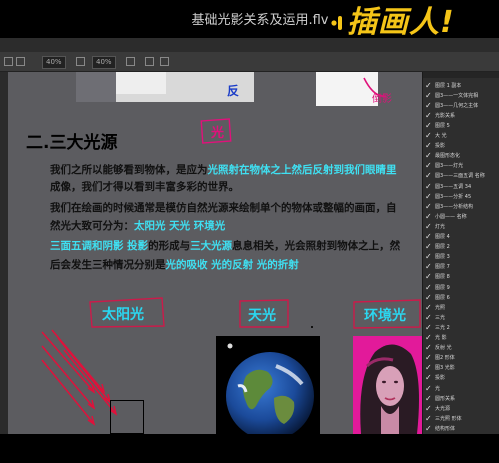 The height and width of the screenshot is (463, 499). Describe the element at coordinates (461, 388) in the screenshot. I see `layer-row: ✓ 光` at that location.